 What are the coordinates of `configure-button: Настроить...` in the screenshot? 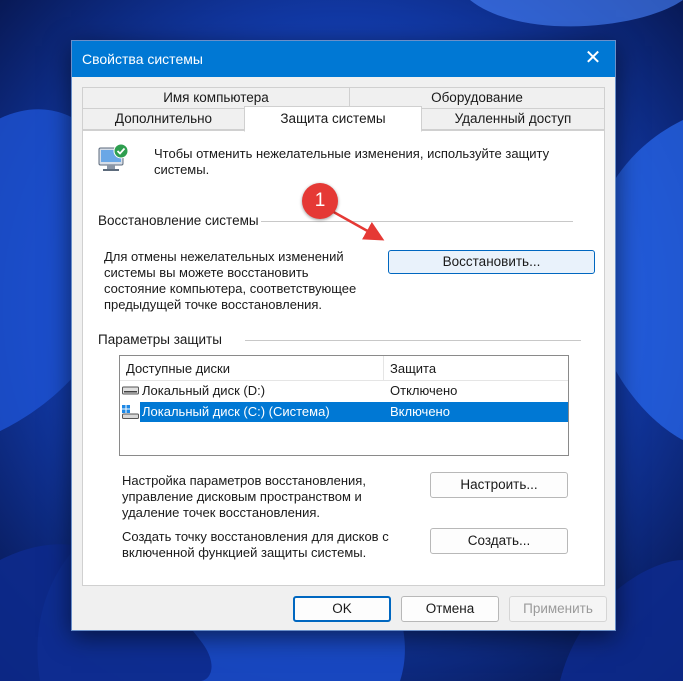 It's located at (499, 485).